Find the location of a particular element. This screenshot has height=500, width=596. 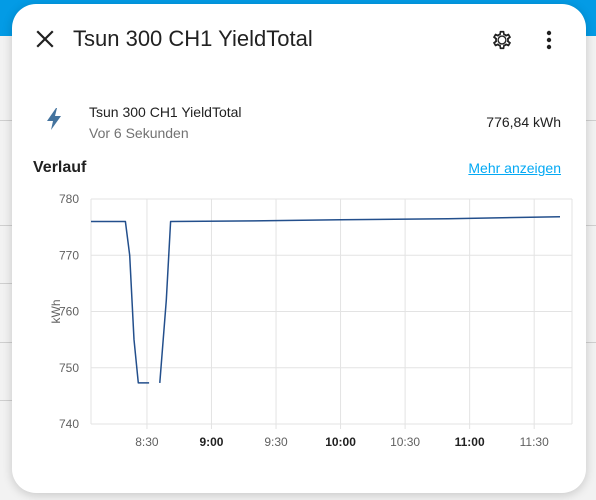

x-tick-label: 10:00 is located at coordinates (340, 442).